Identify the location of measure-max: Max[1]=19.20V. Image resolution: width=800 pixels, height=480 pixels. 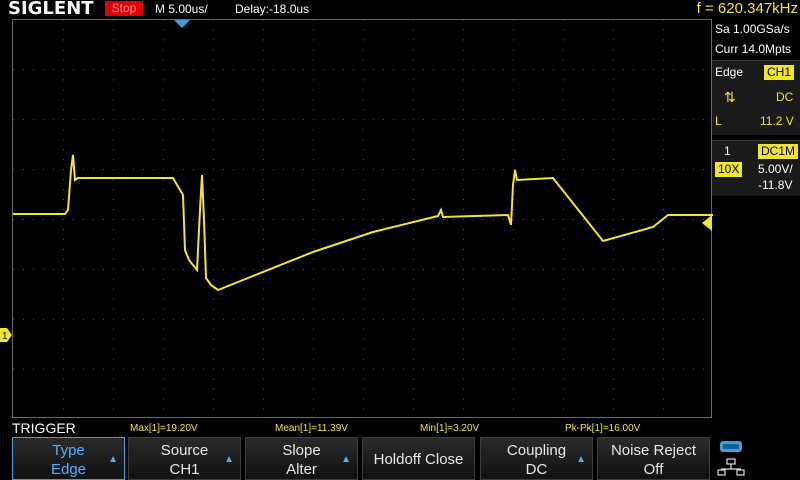
(164, 428).